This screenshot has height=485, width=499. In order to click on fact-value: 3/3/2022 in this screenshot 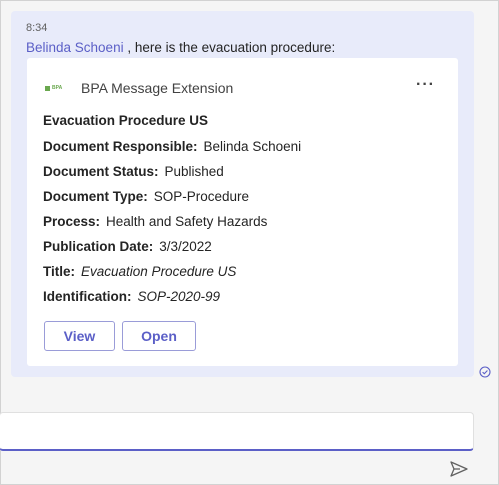, I will do `click(185, 246)`.